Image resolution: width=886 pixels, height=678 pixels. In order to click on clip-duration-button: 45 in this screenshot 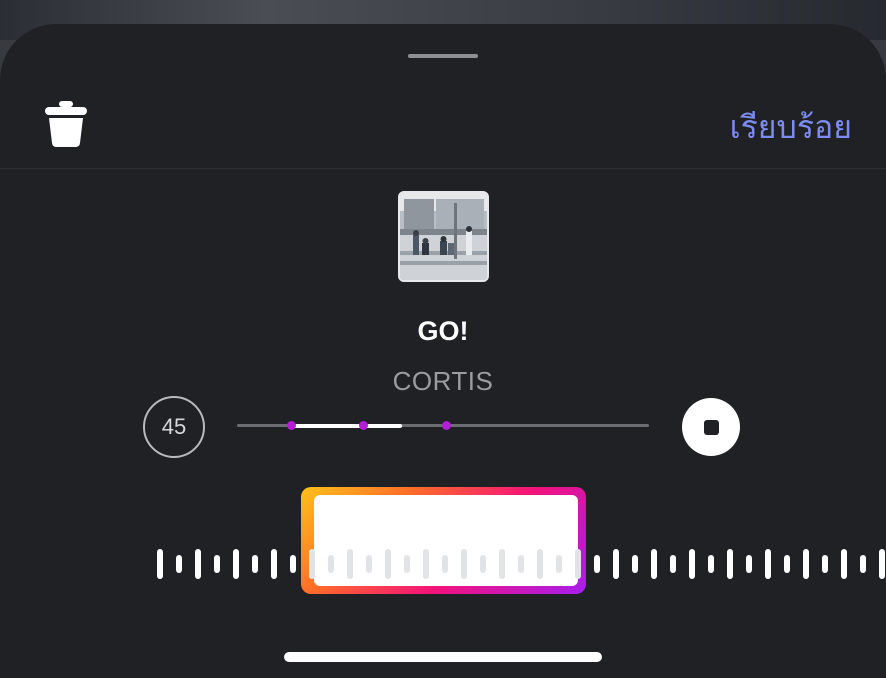, I will do `click(174, 427)`.